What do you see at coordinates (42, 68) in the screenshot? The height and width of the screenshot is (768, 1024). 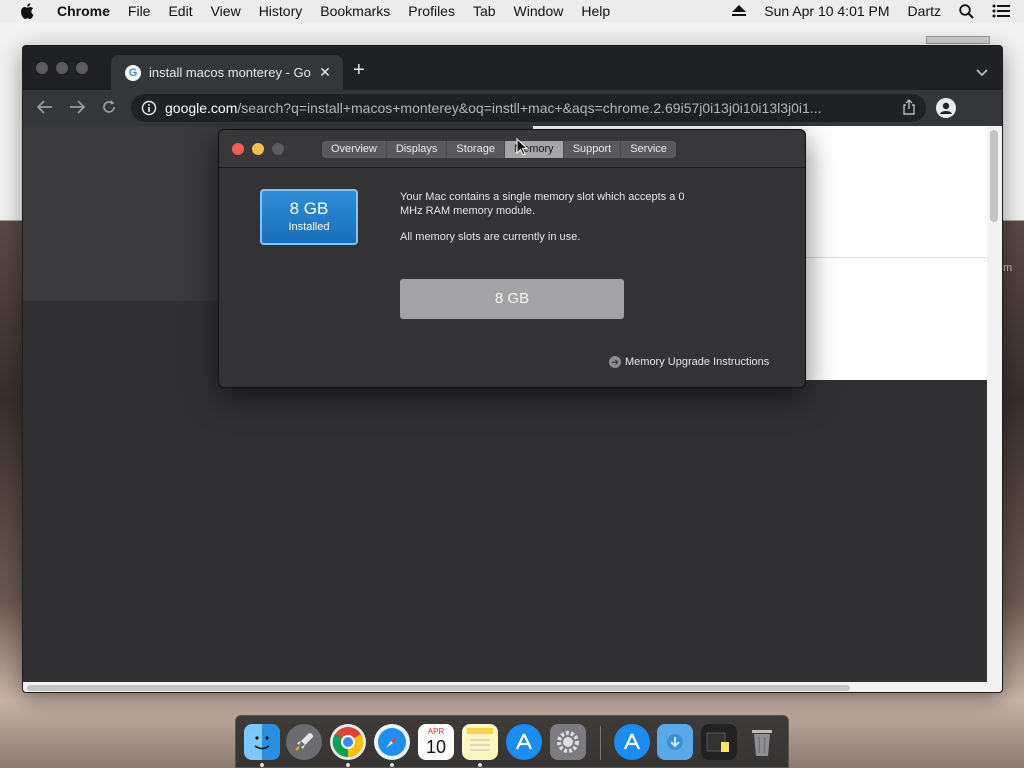 I see `window-close-button` at bounding box center [42, 68].